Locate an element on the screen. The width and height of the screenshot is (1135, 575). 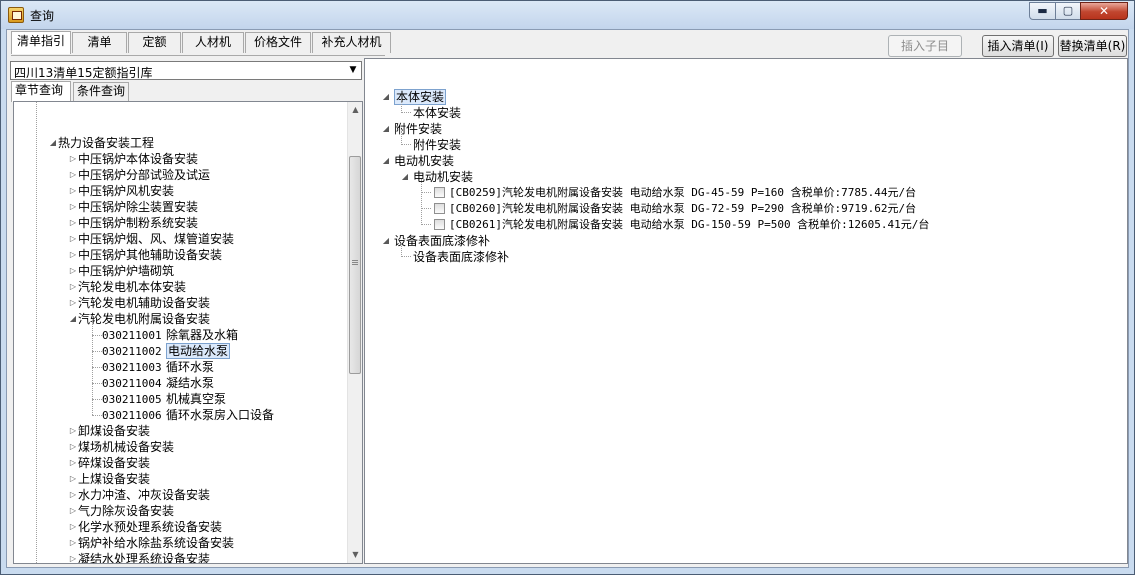
maximize-button: ▢ is located at coordinates (1068, 11).